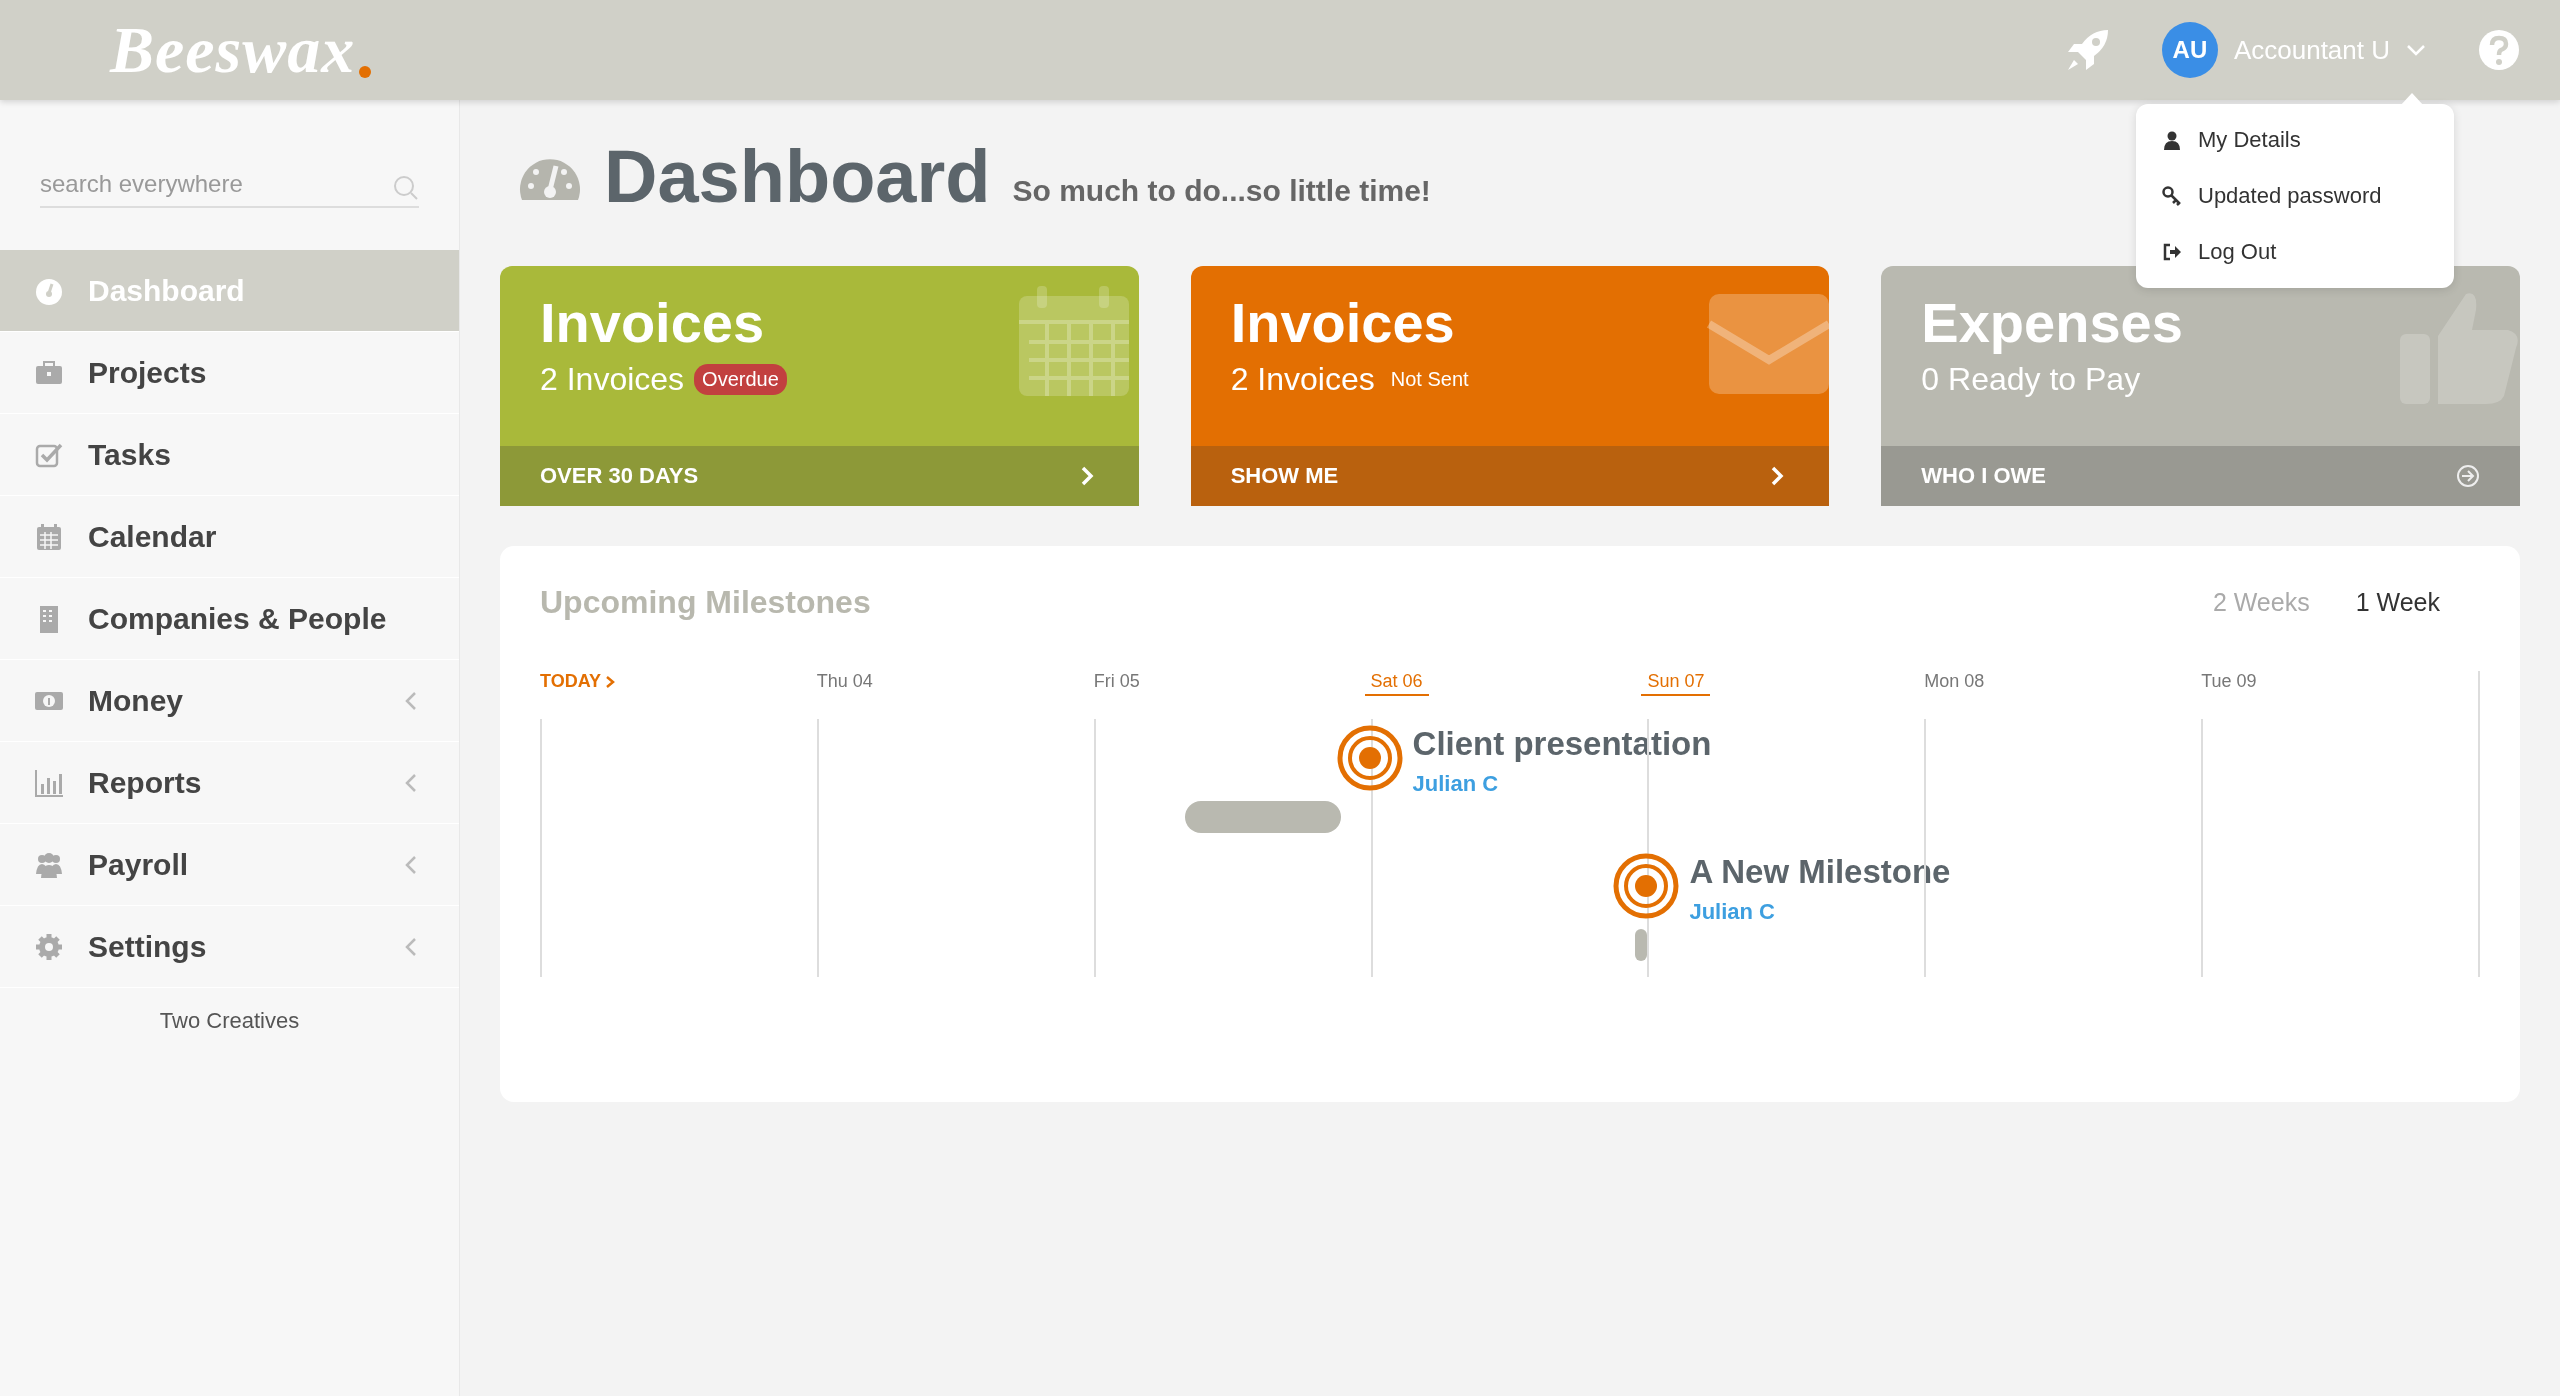 Image resolution: width=2560 pixels, height=1396 pixels. What do you see at coordinates (1221, 191) in the screenshot?
I see `page-subtitle: So much to do...so little time!` at bounding box center [1221, 191].